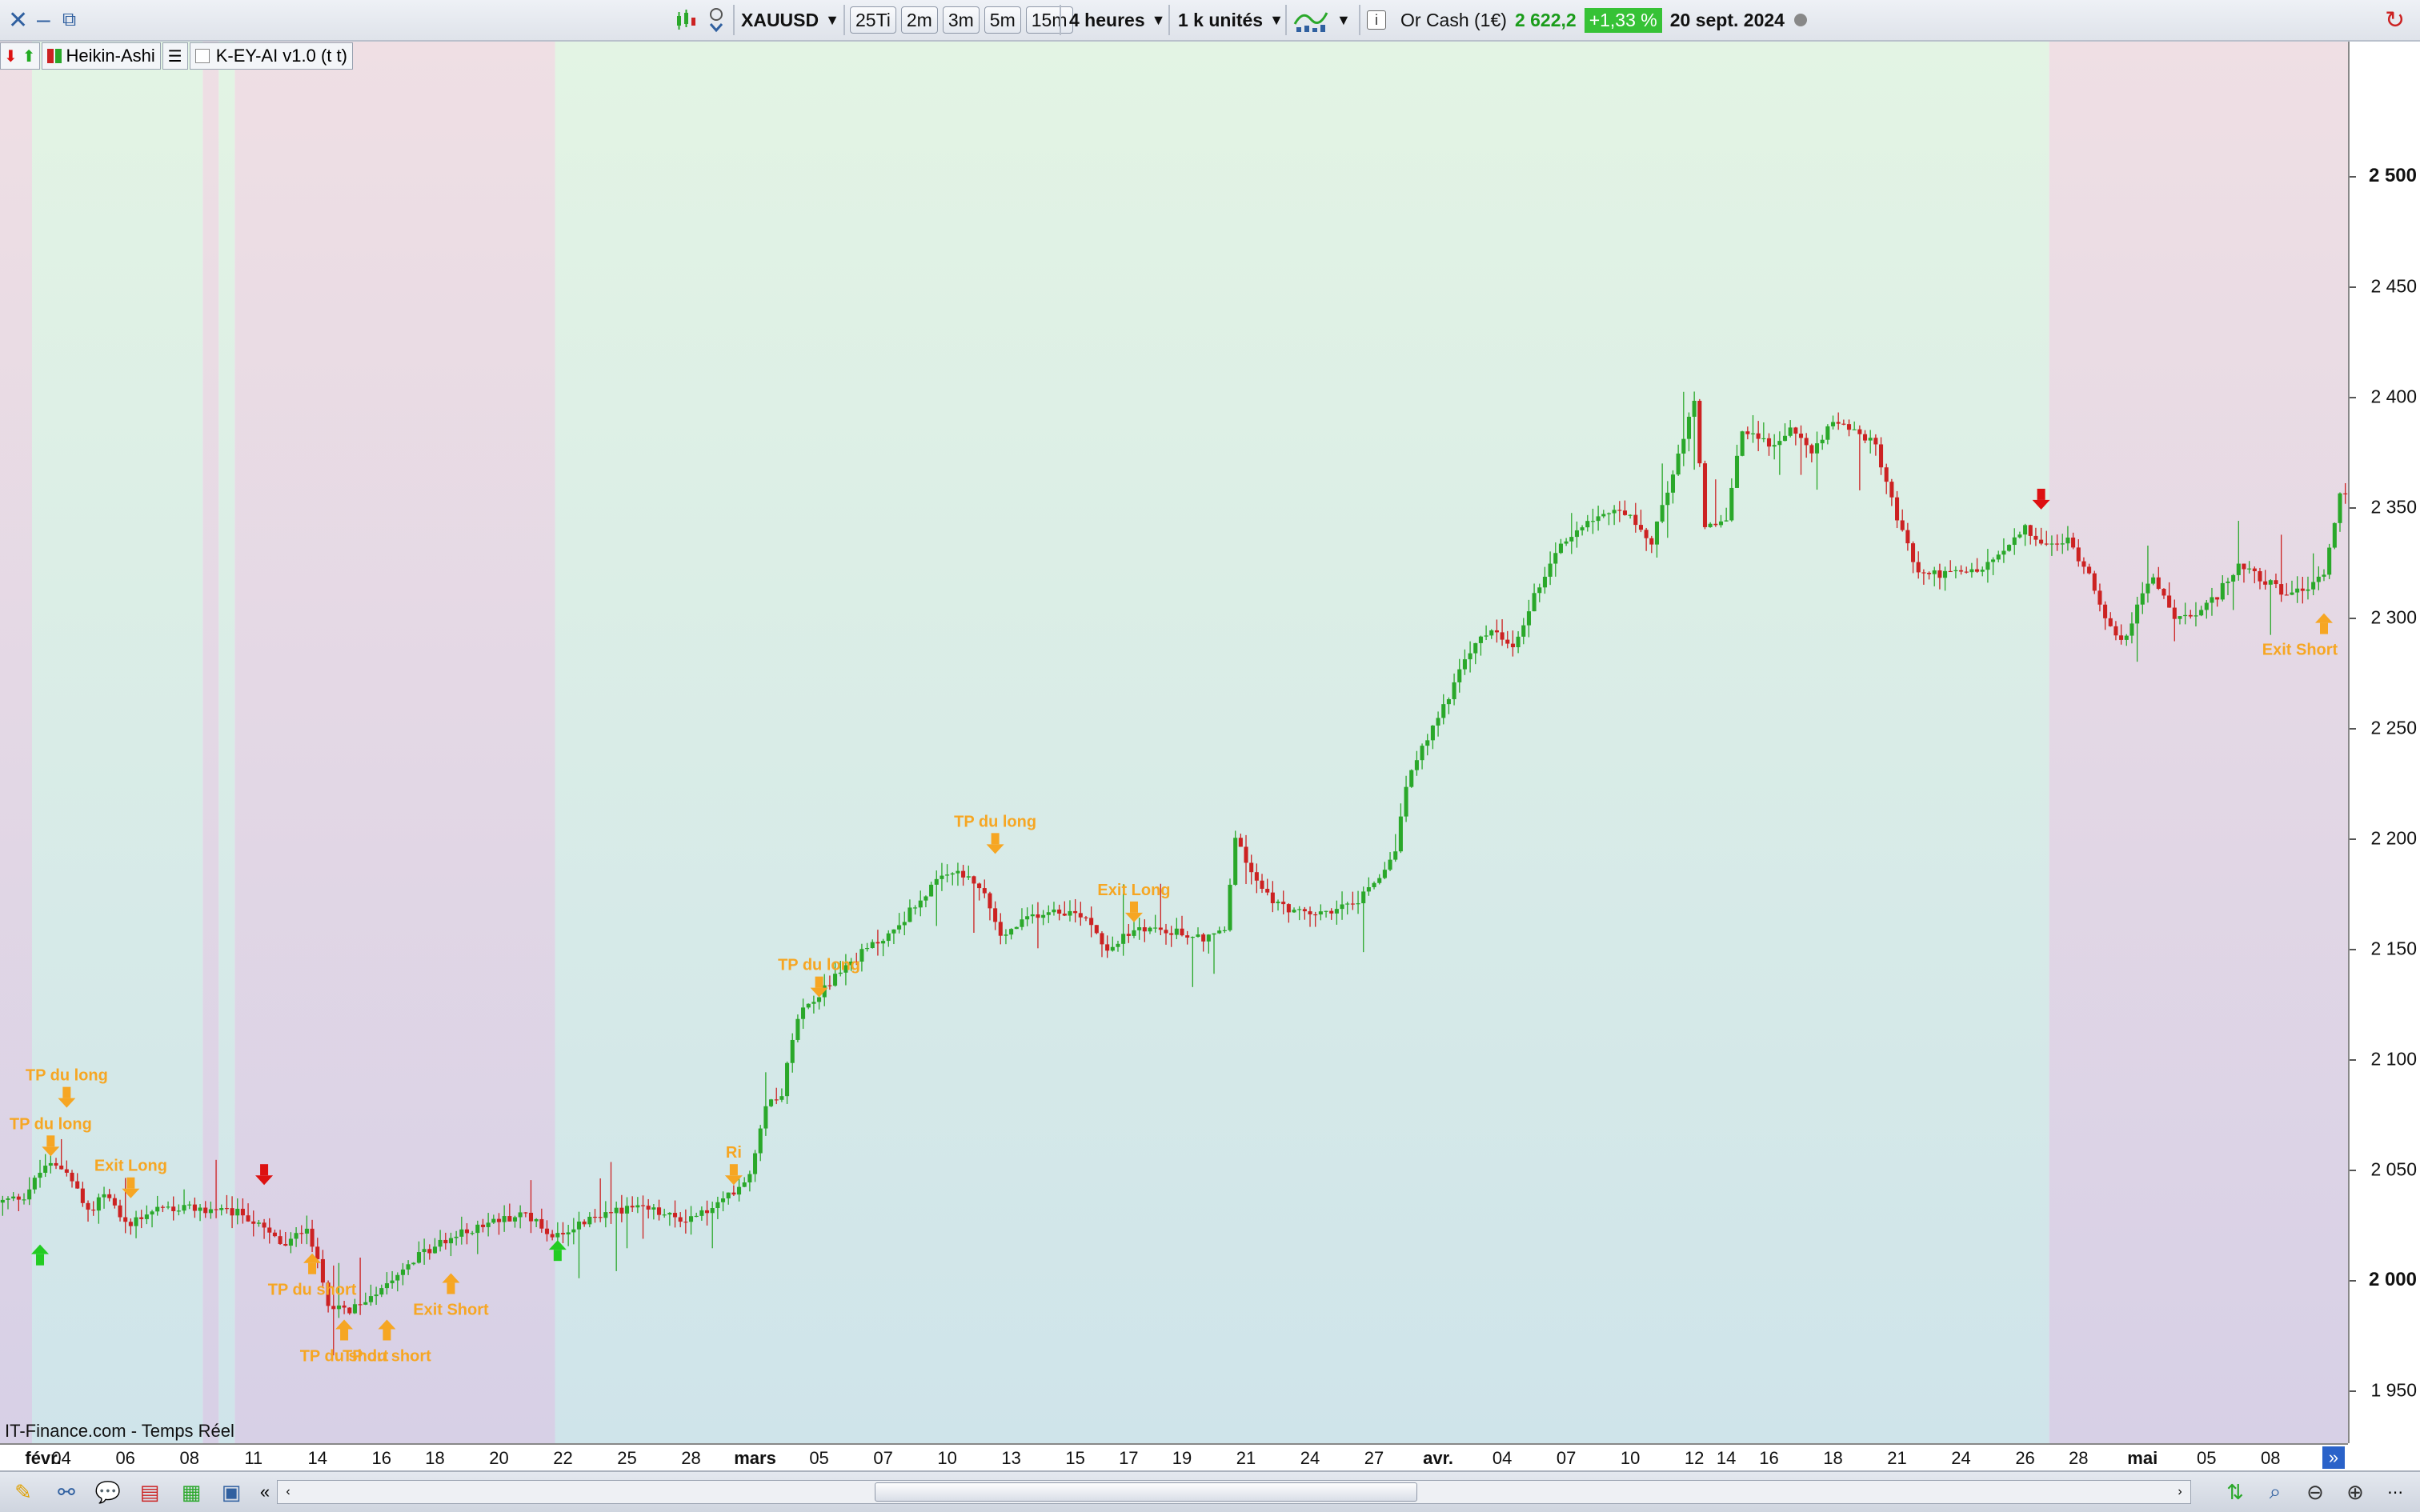 The image size is (2420, 1512). Describe the element at coordinates (101, 56) in the screenshot. I see `chart-type-heikin-ashi: Heikin-Ashi` at that location.